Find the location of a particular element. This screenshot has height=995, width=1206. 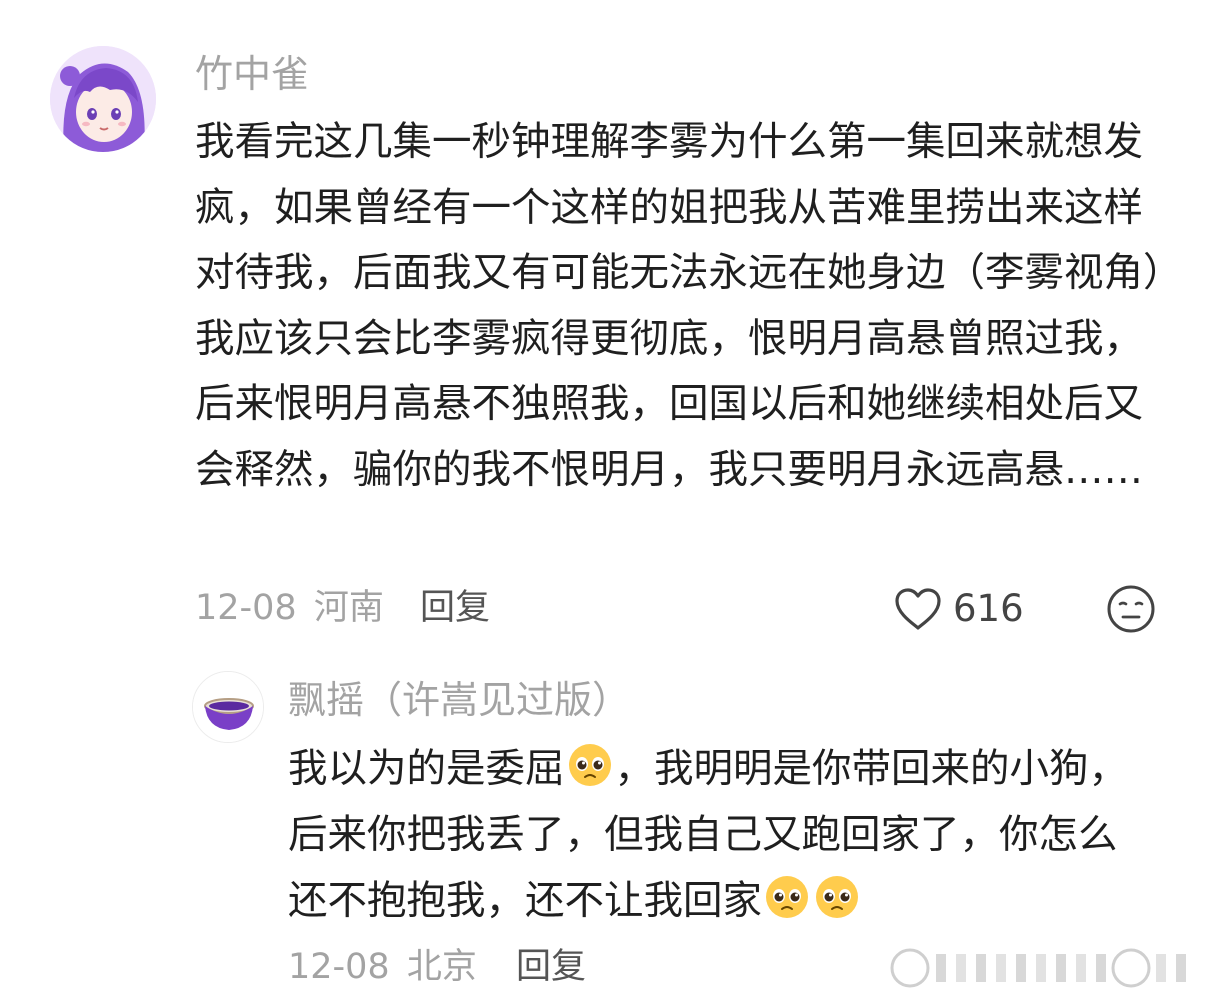

like-button: 616 is located at coordinates (958, 609).